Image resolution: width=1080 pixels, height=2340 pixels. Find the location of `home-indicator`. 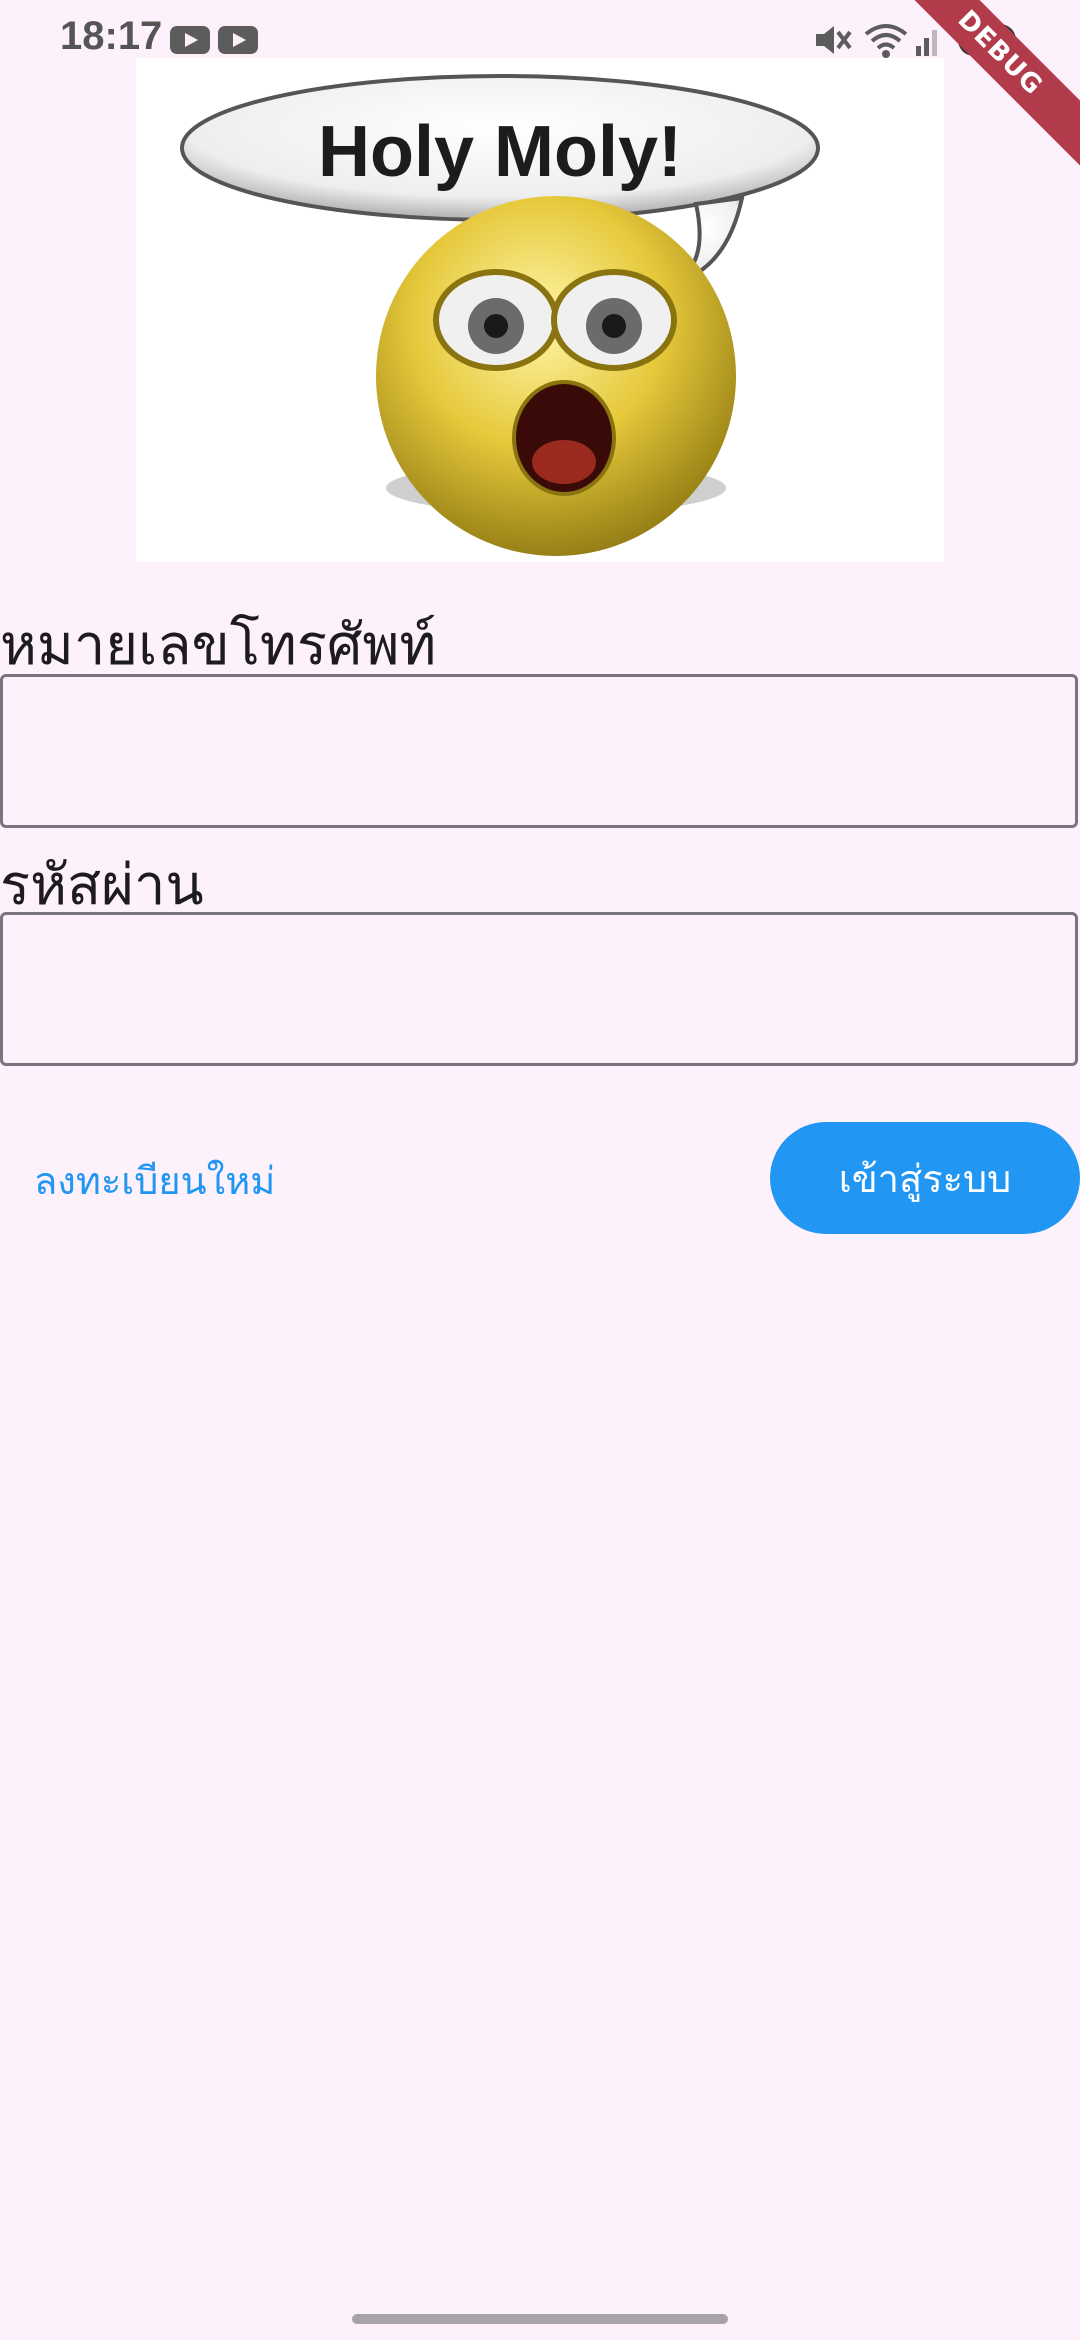

home-indicator is located at coordinates (540, 2319).